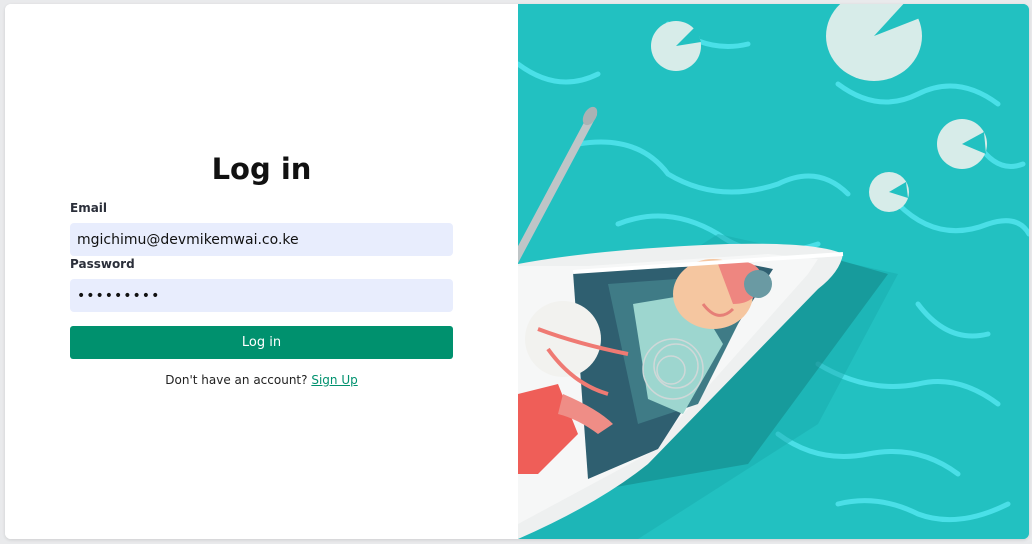 The image size is (1032, 544). What do you see at coordinates (89, 208) in the screenshot?
I see `email-label: Email` at bounding box center [89, 208].